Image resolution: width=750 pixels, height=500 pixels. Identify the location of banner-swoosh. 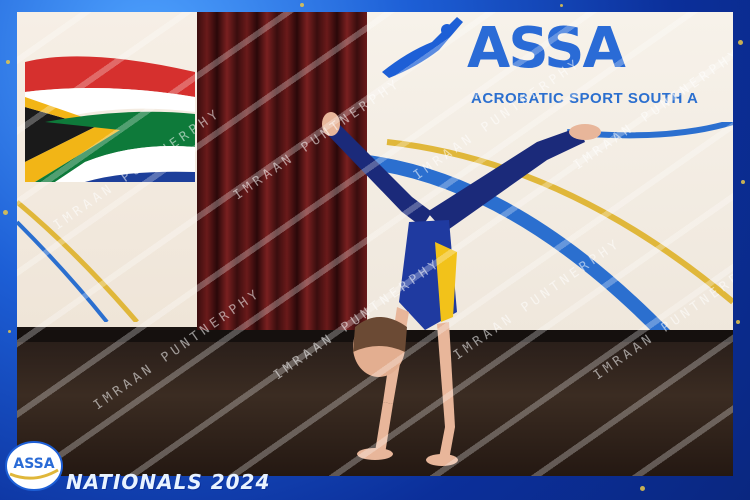
(78, 261).